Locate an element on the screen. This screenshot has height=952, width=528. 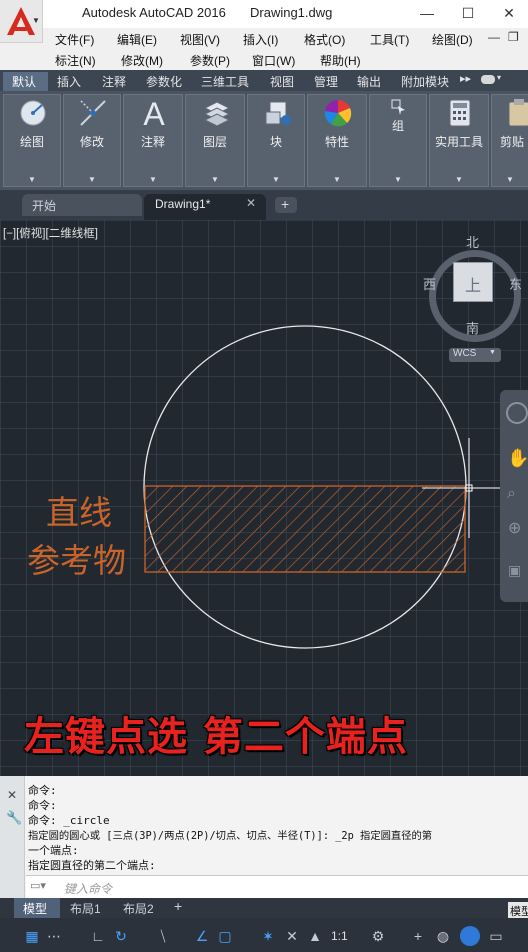
minimize-button: — is located at coordinates (427, 13).